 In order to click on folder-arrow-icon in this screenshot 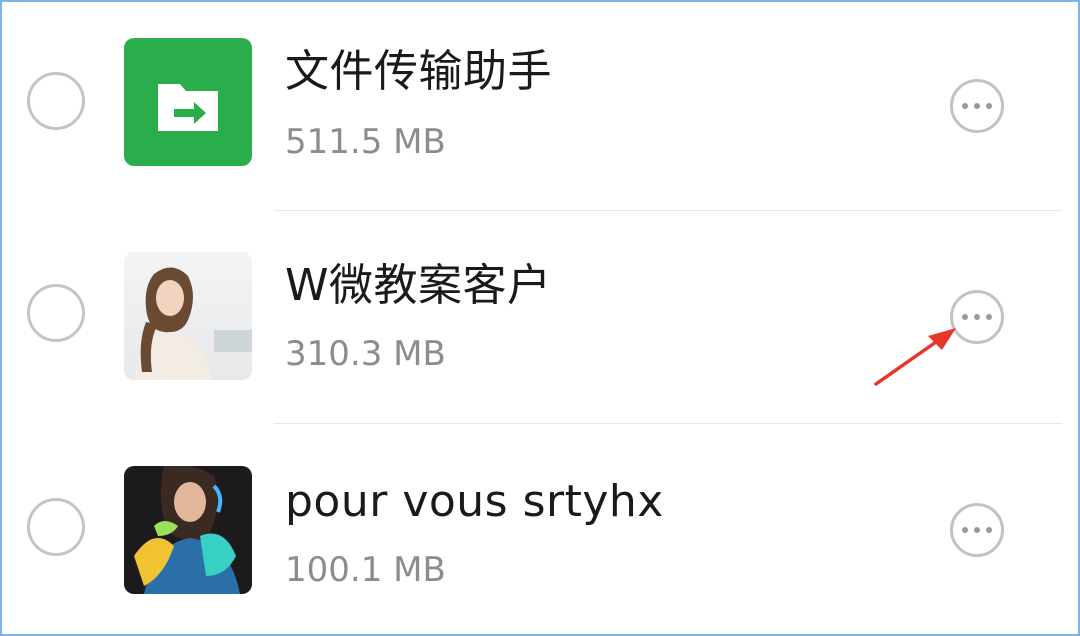, I will do `click(188, 102)`.